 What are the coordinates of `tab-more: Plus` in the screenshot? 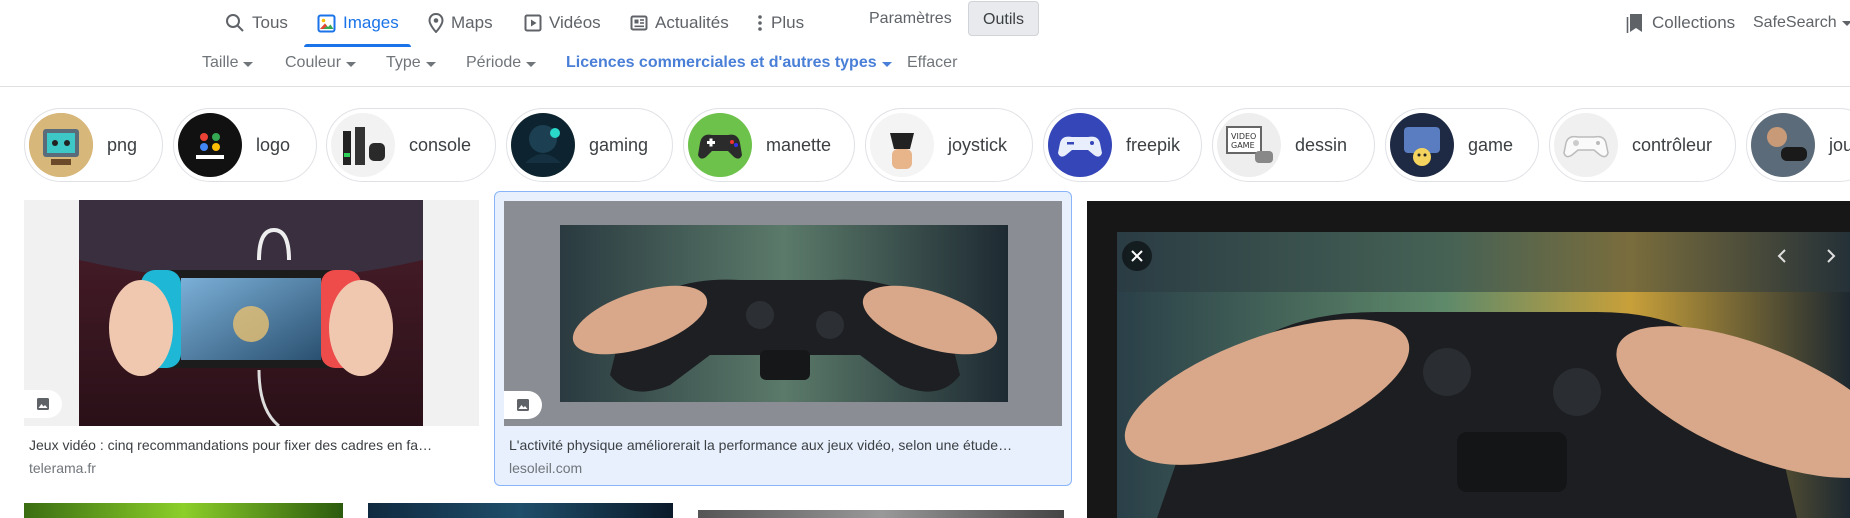 It's located at (780, 23).